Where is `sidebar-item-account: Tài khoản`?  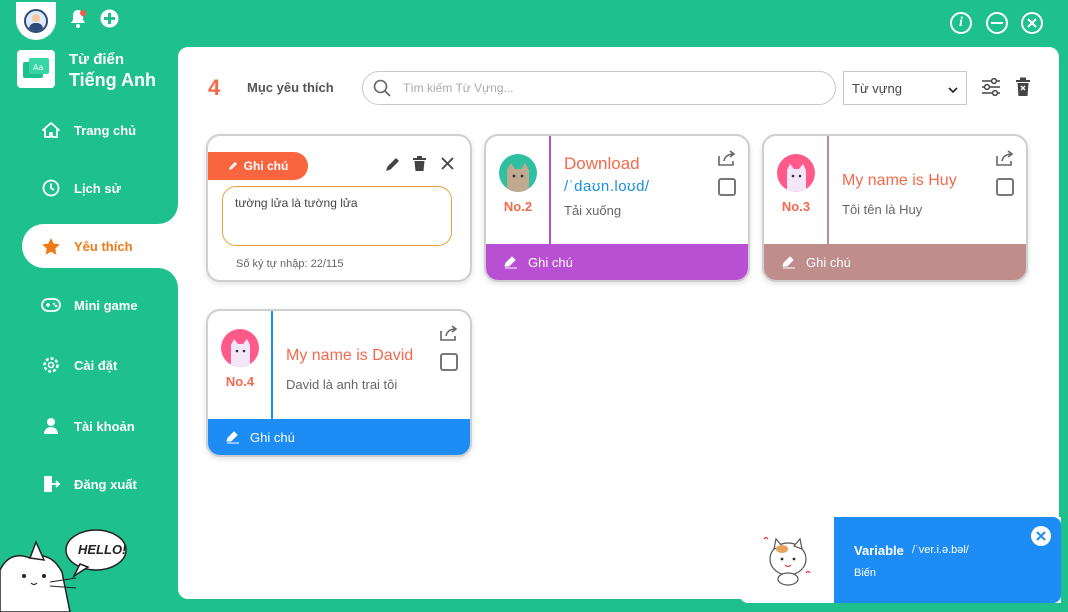 sidebar-item-account: Tài khoản is located at coordinates (102, 426).